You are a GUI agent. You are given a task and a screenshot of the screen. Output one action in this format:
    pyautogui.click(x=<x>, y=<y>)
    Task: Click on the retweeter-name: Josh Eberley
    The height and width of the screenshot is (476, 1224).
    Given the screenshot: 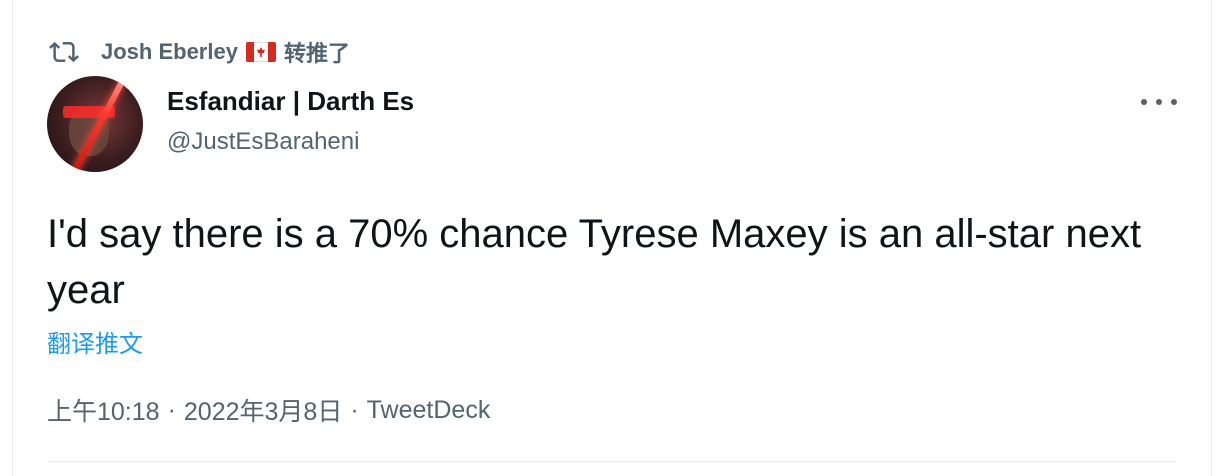 What is the action you would take?
    pyautogui.click(x=169, y=52)
    